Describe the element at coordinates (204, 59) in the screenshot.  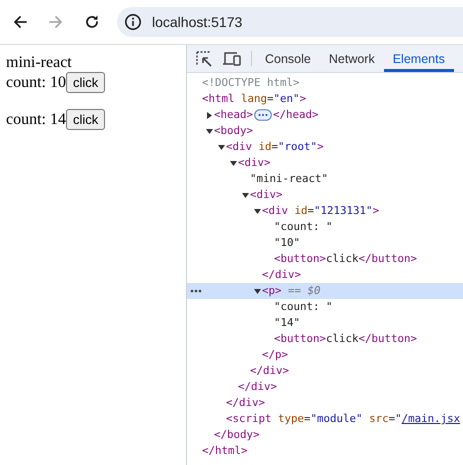
I see `inspect-icon` at that location.